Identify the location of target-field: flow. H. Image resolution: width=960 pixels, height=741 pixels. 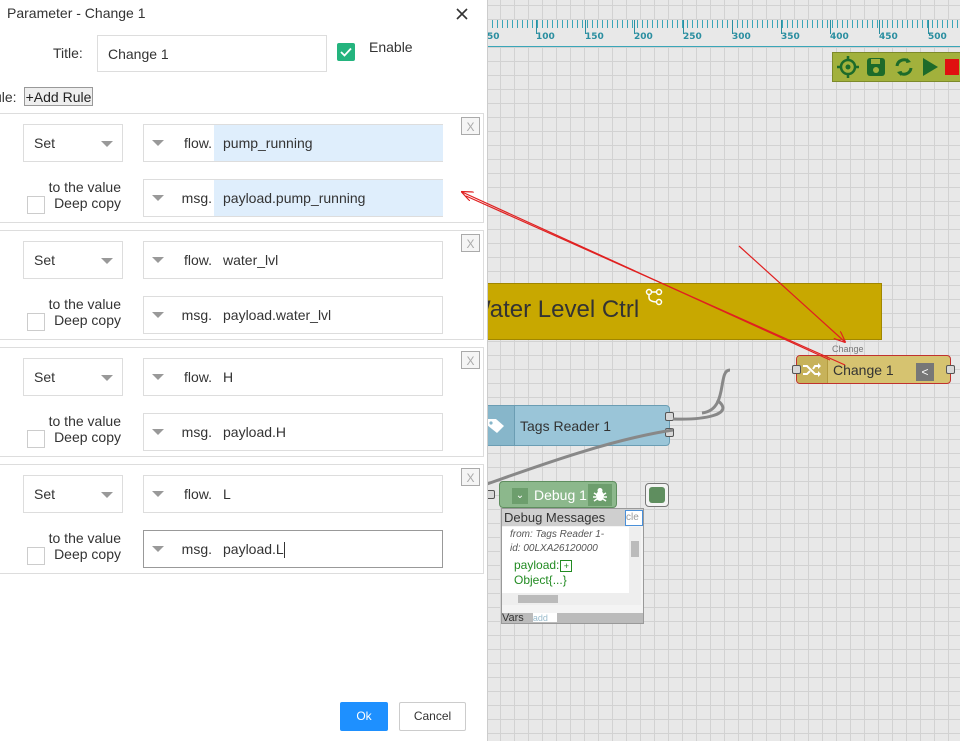
(293, 377).